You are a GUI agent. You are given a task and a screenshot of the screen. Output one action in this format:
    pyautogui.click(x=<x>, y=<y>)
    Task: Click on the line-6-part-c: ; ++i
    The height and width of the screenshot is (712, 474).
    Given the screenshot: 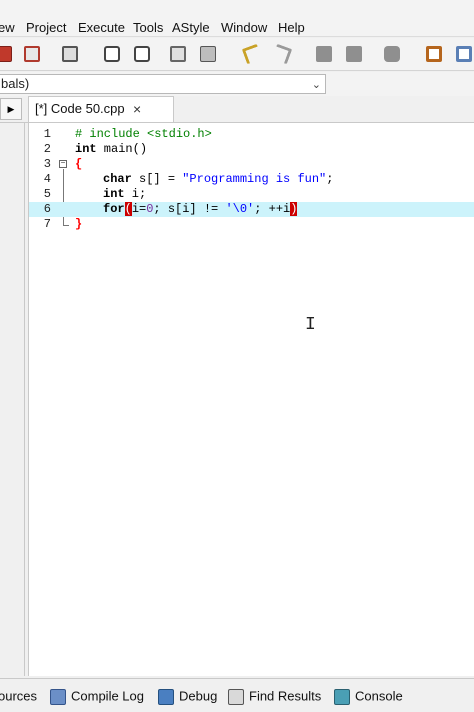 What is the action you would take?
    pyautogui.click(x=272, y=209)
    